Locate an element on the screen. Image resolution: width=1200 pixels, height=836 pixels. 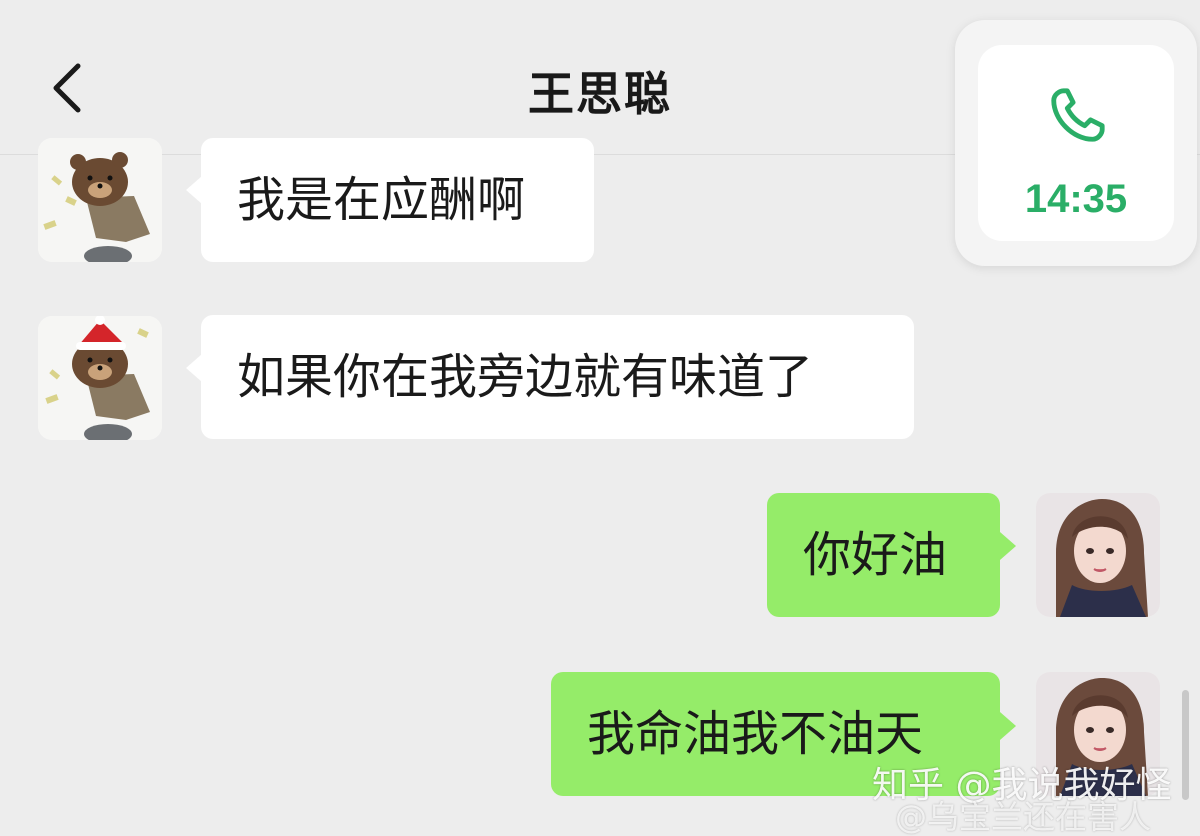
girl-avatar-image is located at coordinates (1098, 555).